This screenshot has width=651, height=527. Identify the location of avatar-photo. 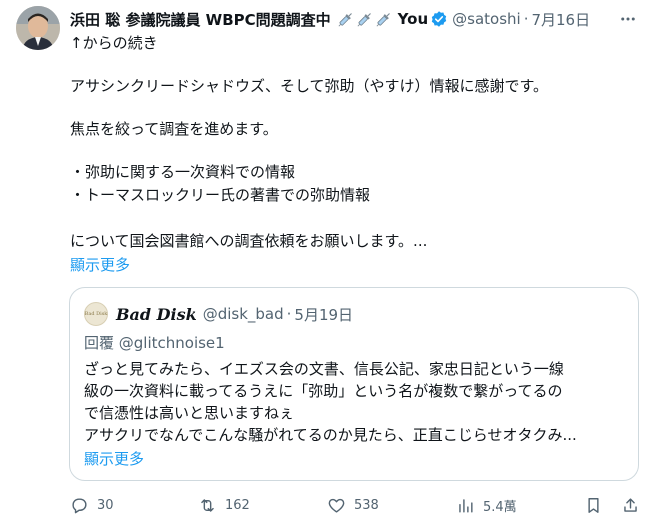
(38, 28).